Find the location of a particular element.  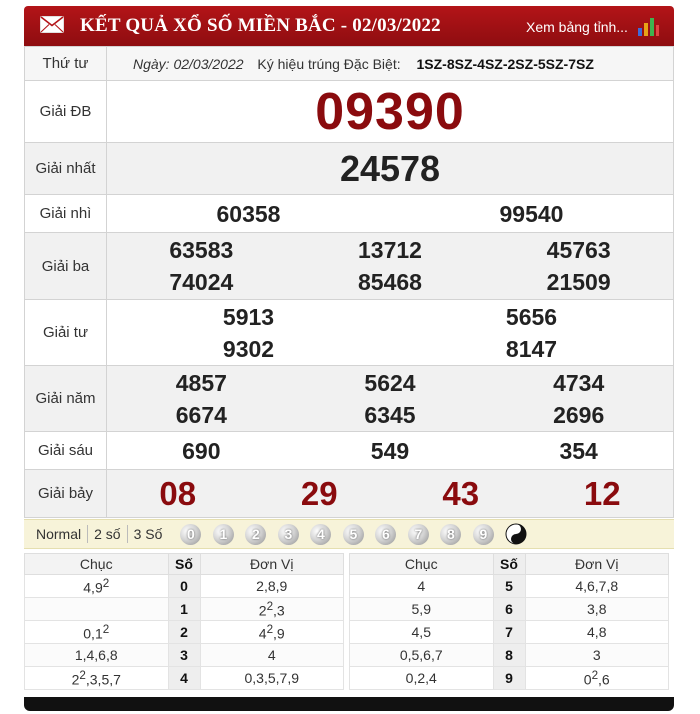

table-row: 22,3,5,7 4 0,3,5,7,9 is located at coordinates (184, 678).